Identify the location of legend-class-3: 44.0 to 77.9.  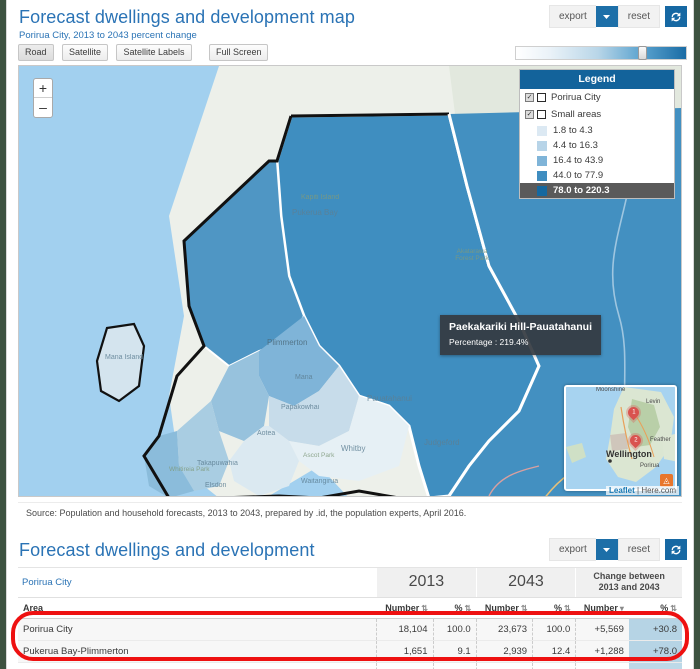
(597, 175).